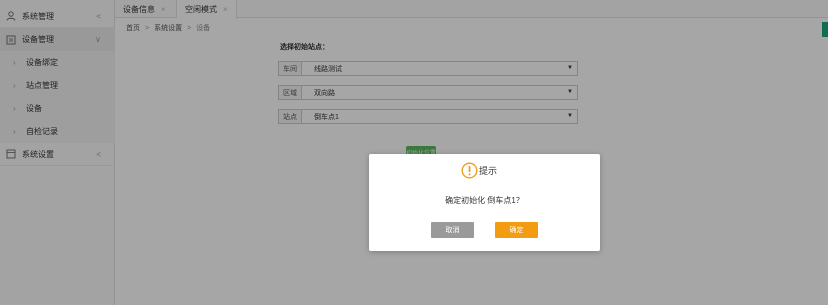 Image resolution: width=828 pixels, height=305 pixels. Describe the element at coordinates (469, 170) in the screenshot. I see `warning-icon` at that location.